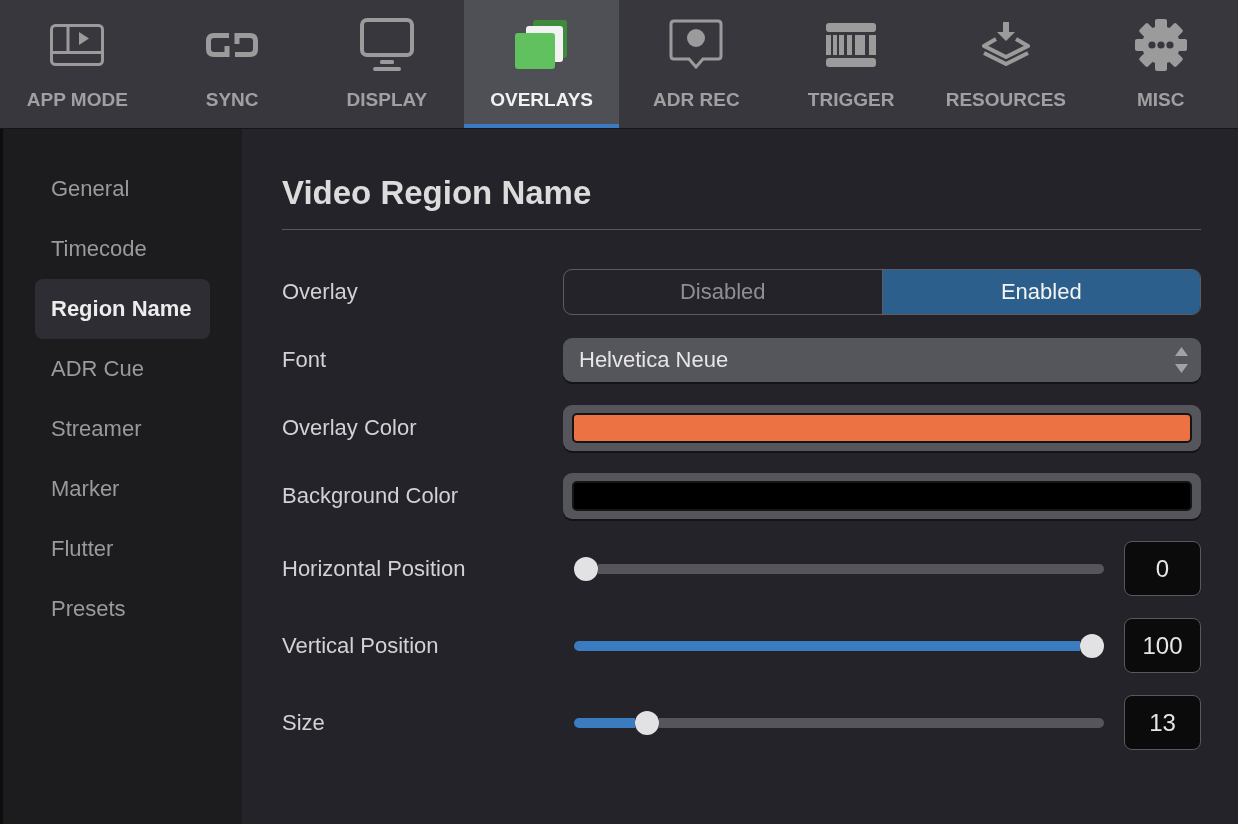 The height and width of the screenshot is (824, 1238). Describe the element at coordinates (1162, 722) in the screenshot. I see `value-field: 13` at that location.